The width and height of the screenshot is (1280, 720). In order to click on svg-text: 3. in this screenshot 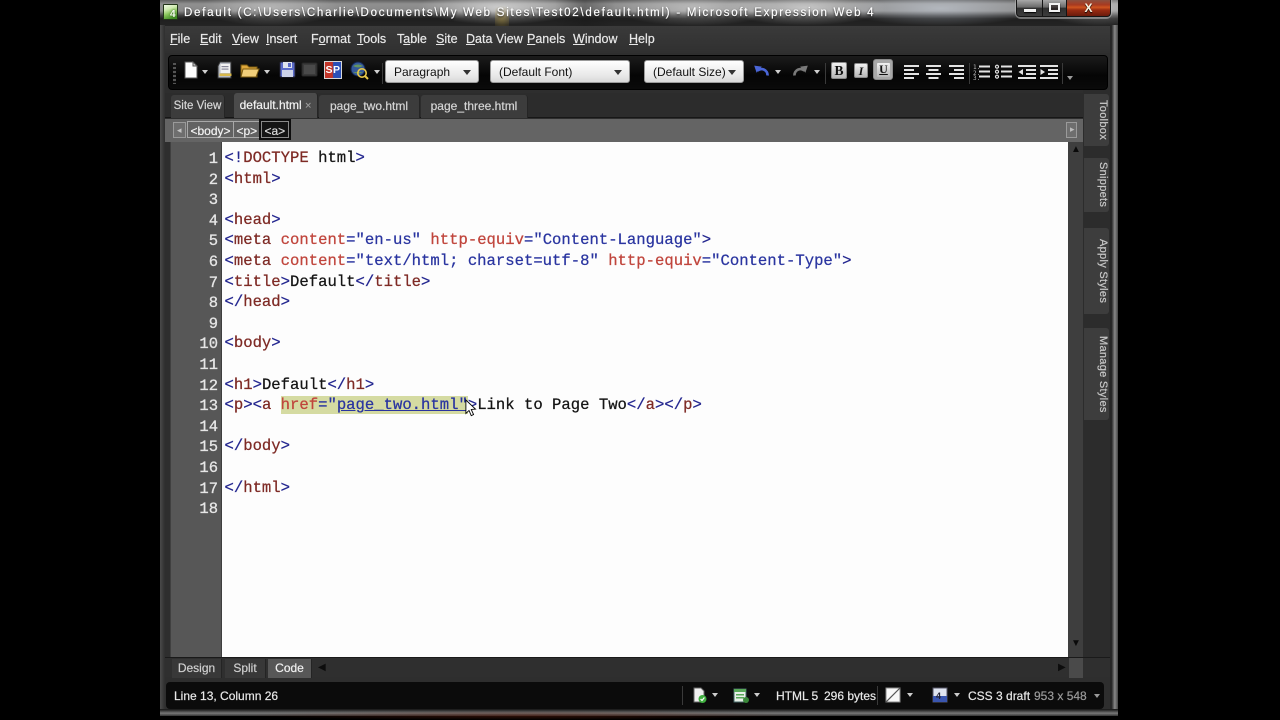, I will do `click(976, 77)`.